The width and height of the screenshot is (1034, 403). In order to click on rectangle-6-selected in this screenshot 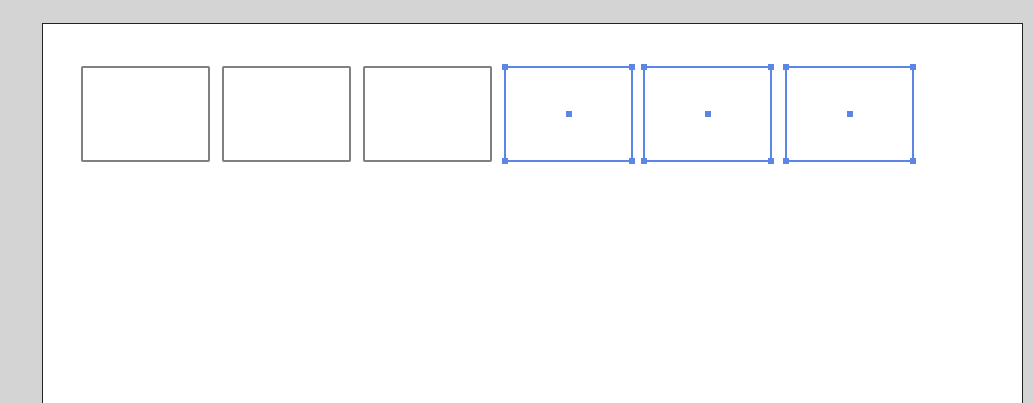, I will do `click(849, 114)`.